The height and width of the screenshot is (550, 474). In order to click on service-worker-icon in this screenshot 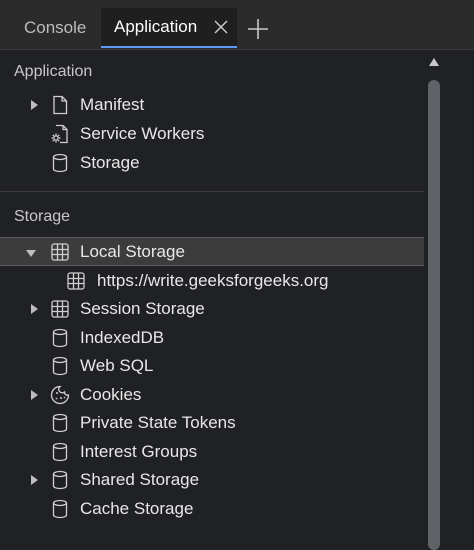, I will do `click(60, 134)`.